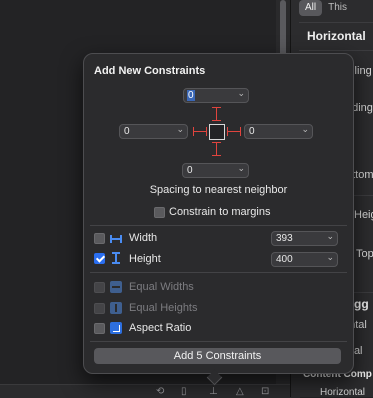 This screenshot has height=398, width=373. I want to click on top-strut-cap, so click(216, 120).